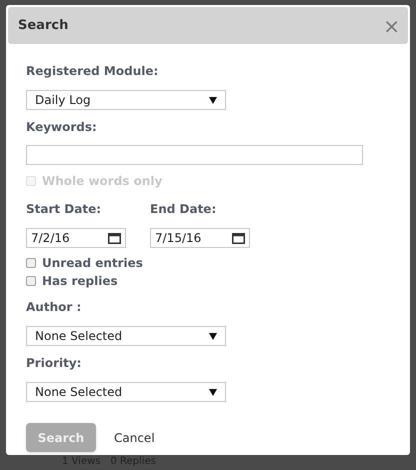 This screenshot has height=470, width=416. What do you see at coordinates (200, 238) in the screenshot?
I see `date-field: 7/15/16` at bounding box center [200, 238].